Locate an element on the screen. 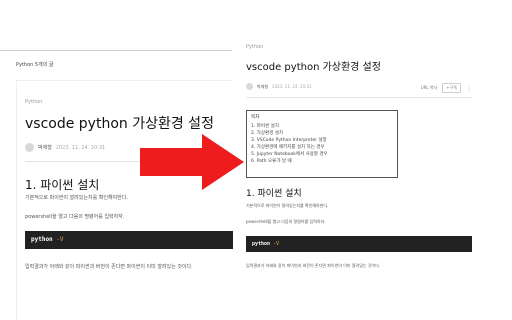 This screenshot has width=512, height=320. toc-item: 4. 가상환경에 패키지를 설치 하는 경우 is located at coordinates (322, 147).